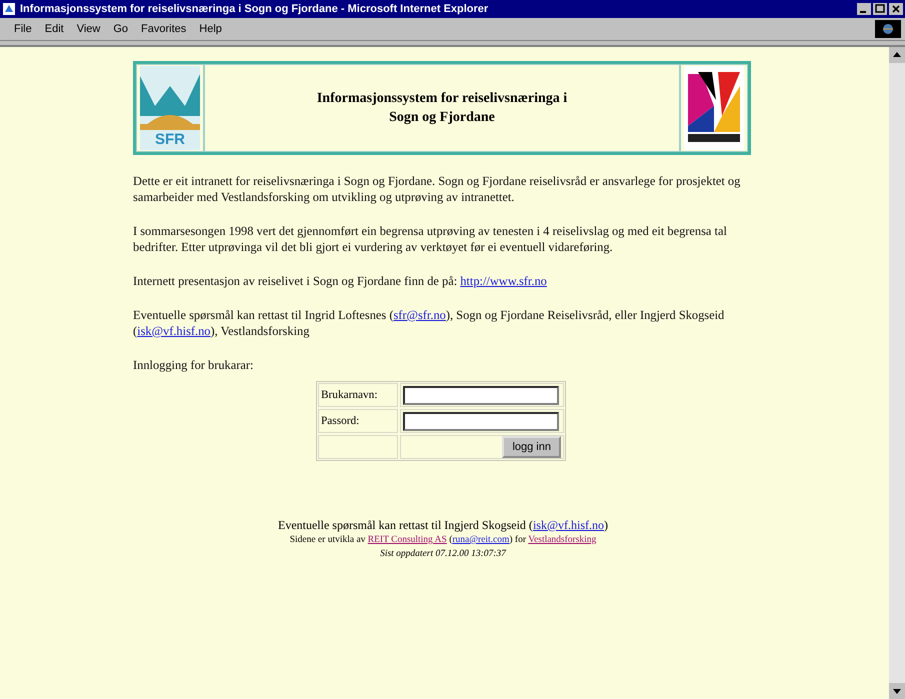 The width and height of the screenshot is (905, 699). I want to click on globe-icon, so click(888, 29).